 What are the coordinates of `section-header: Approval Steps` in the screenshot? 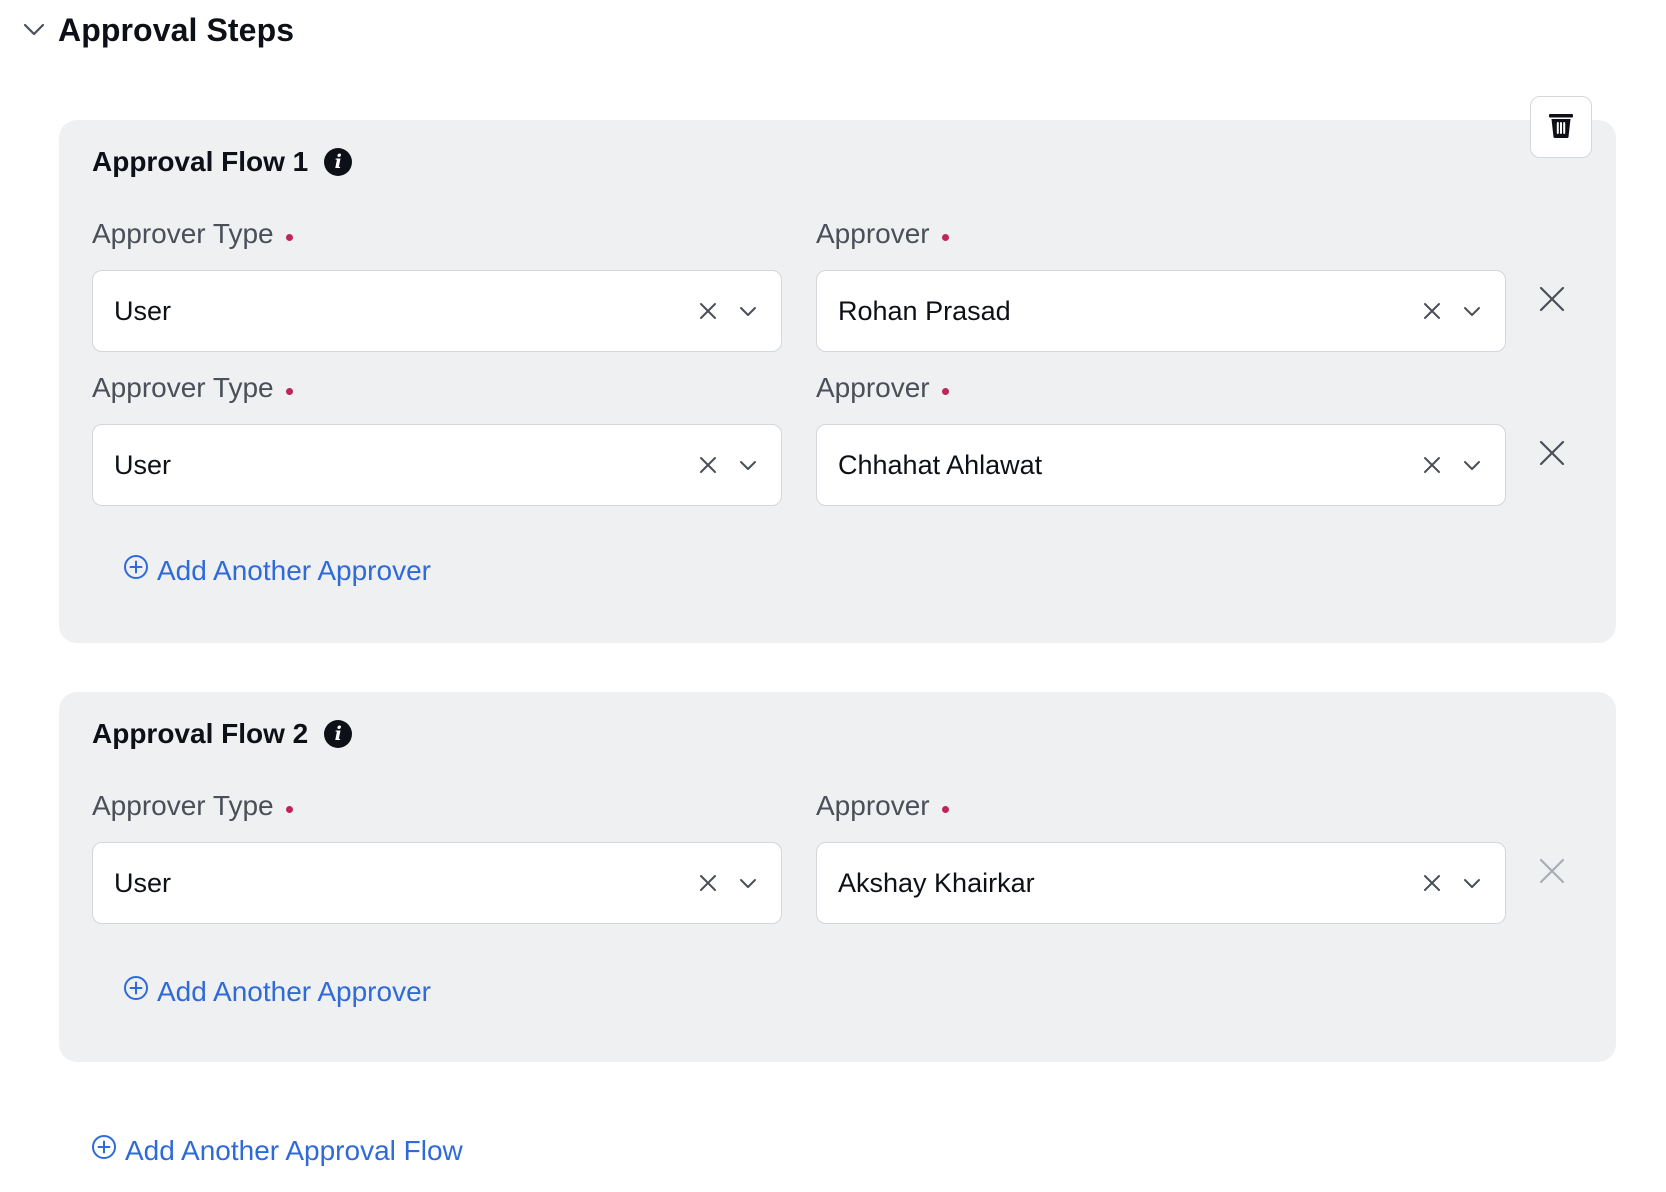 It's located at (157, 30).